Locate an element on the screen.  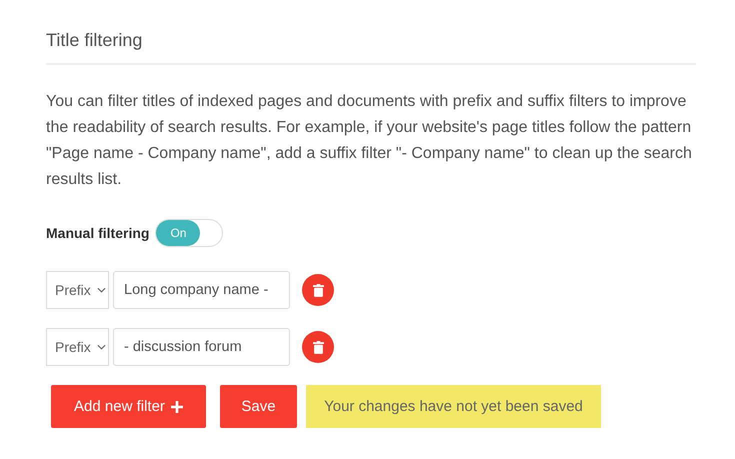
manual-filtering-label: Manual filtering is located at coordinates (98, 233).